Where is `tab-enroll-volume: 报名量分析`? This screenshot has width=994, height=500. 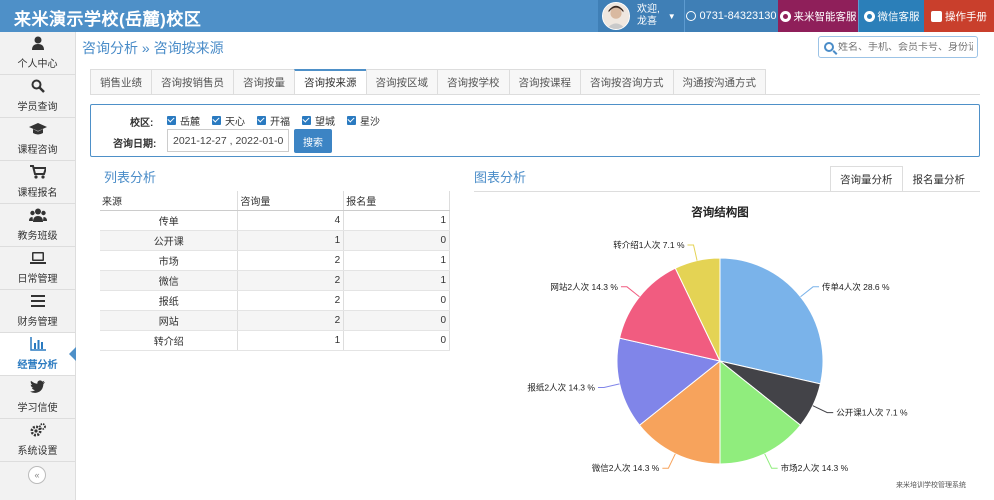 tab-enroll-volume: 报名量分析 is located at coordinates (939, 179).